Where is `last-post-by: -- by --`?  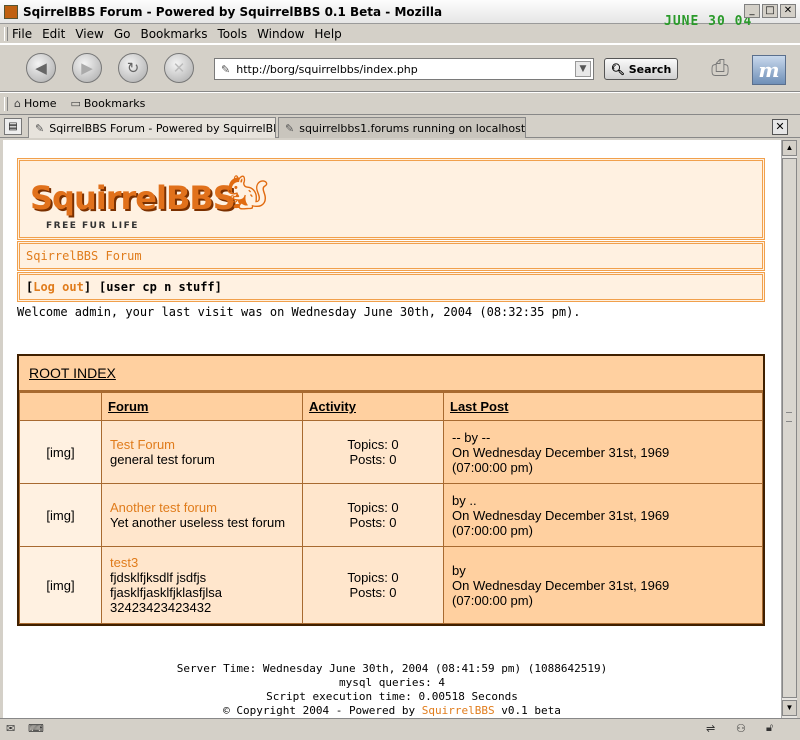 last-post-by: -- by -- is located at coordinates (471, 437).